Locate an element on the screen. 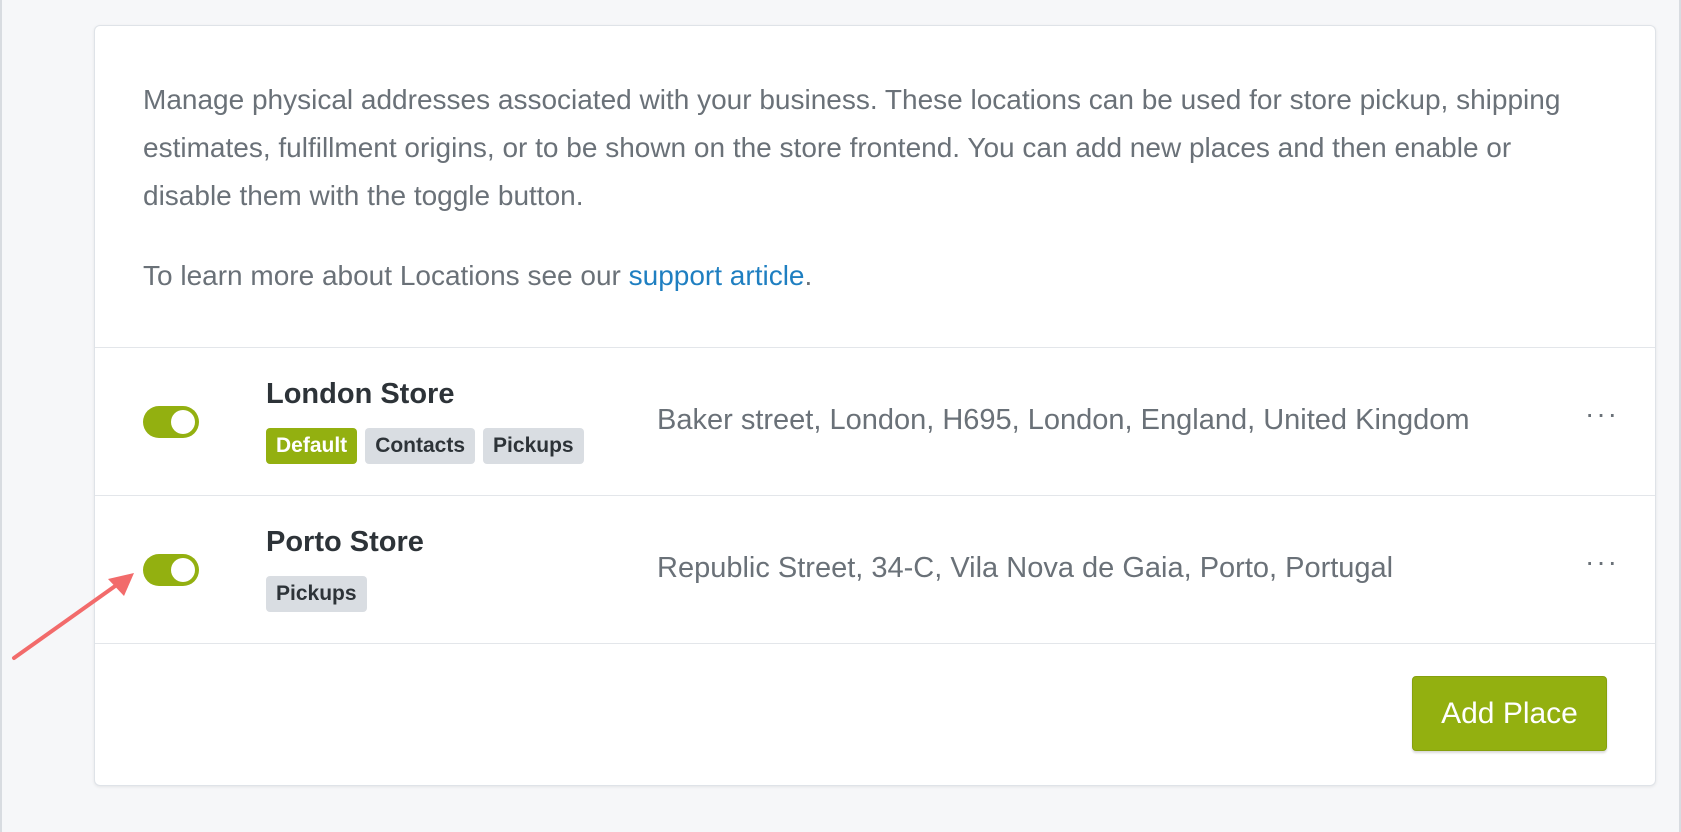  badge-contacts: Contacts is located at coordinates (420, 446).